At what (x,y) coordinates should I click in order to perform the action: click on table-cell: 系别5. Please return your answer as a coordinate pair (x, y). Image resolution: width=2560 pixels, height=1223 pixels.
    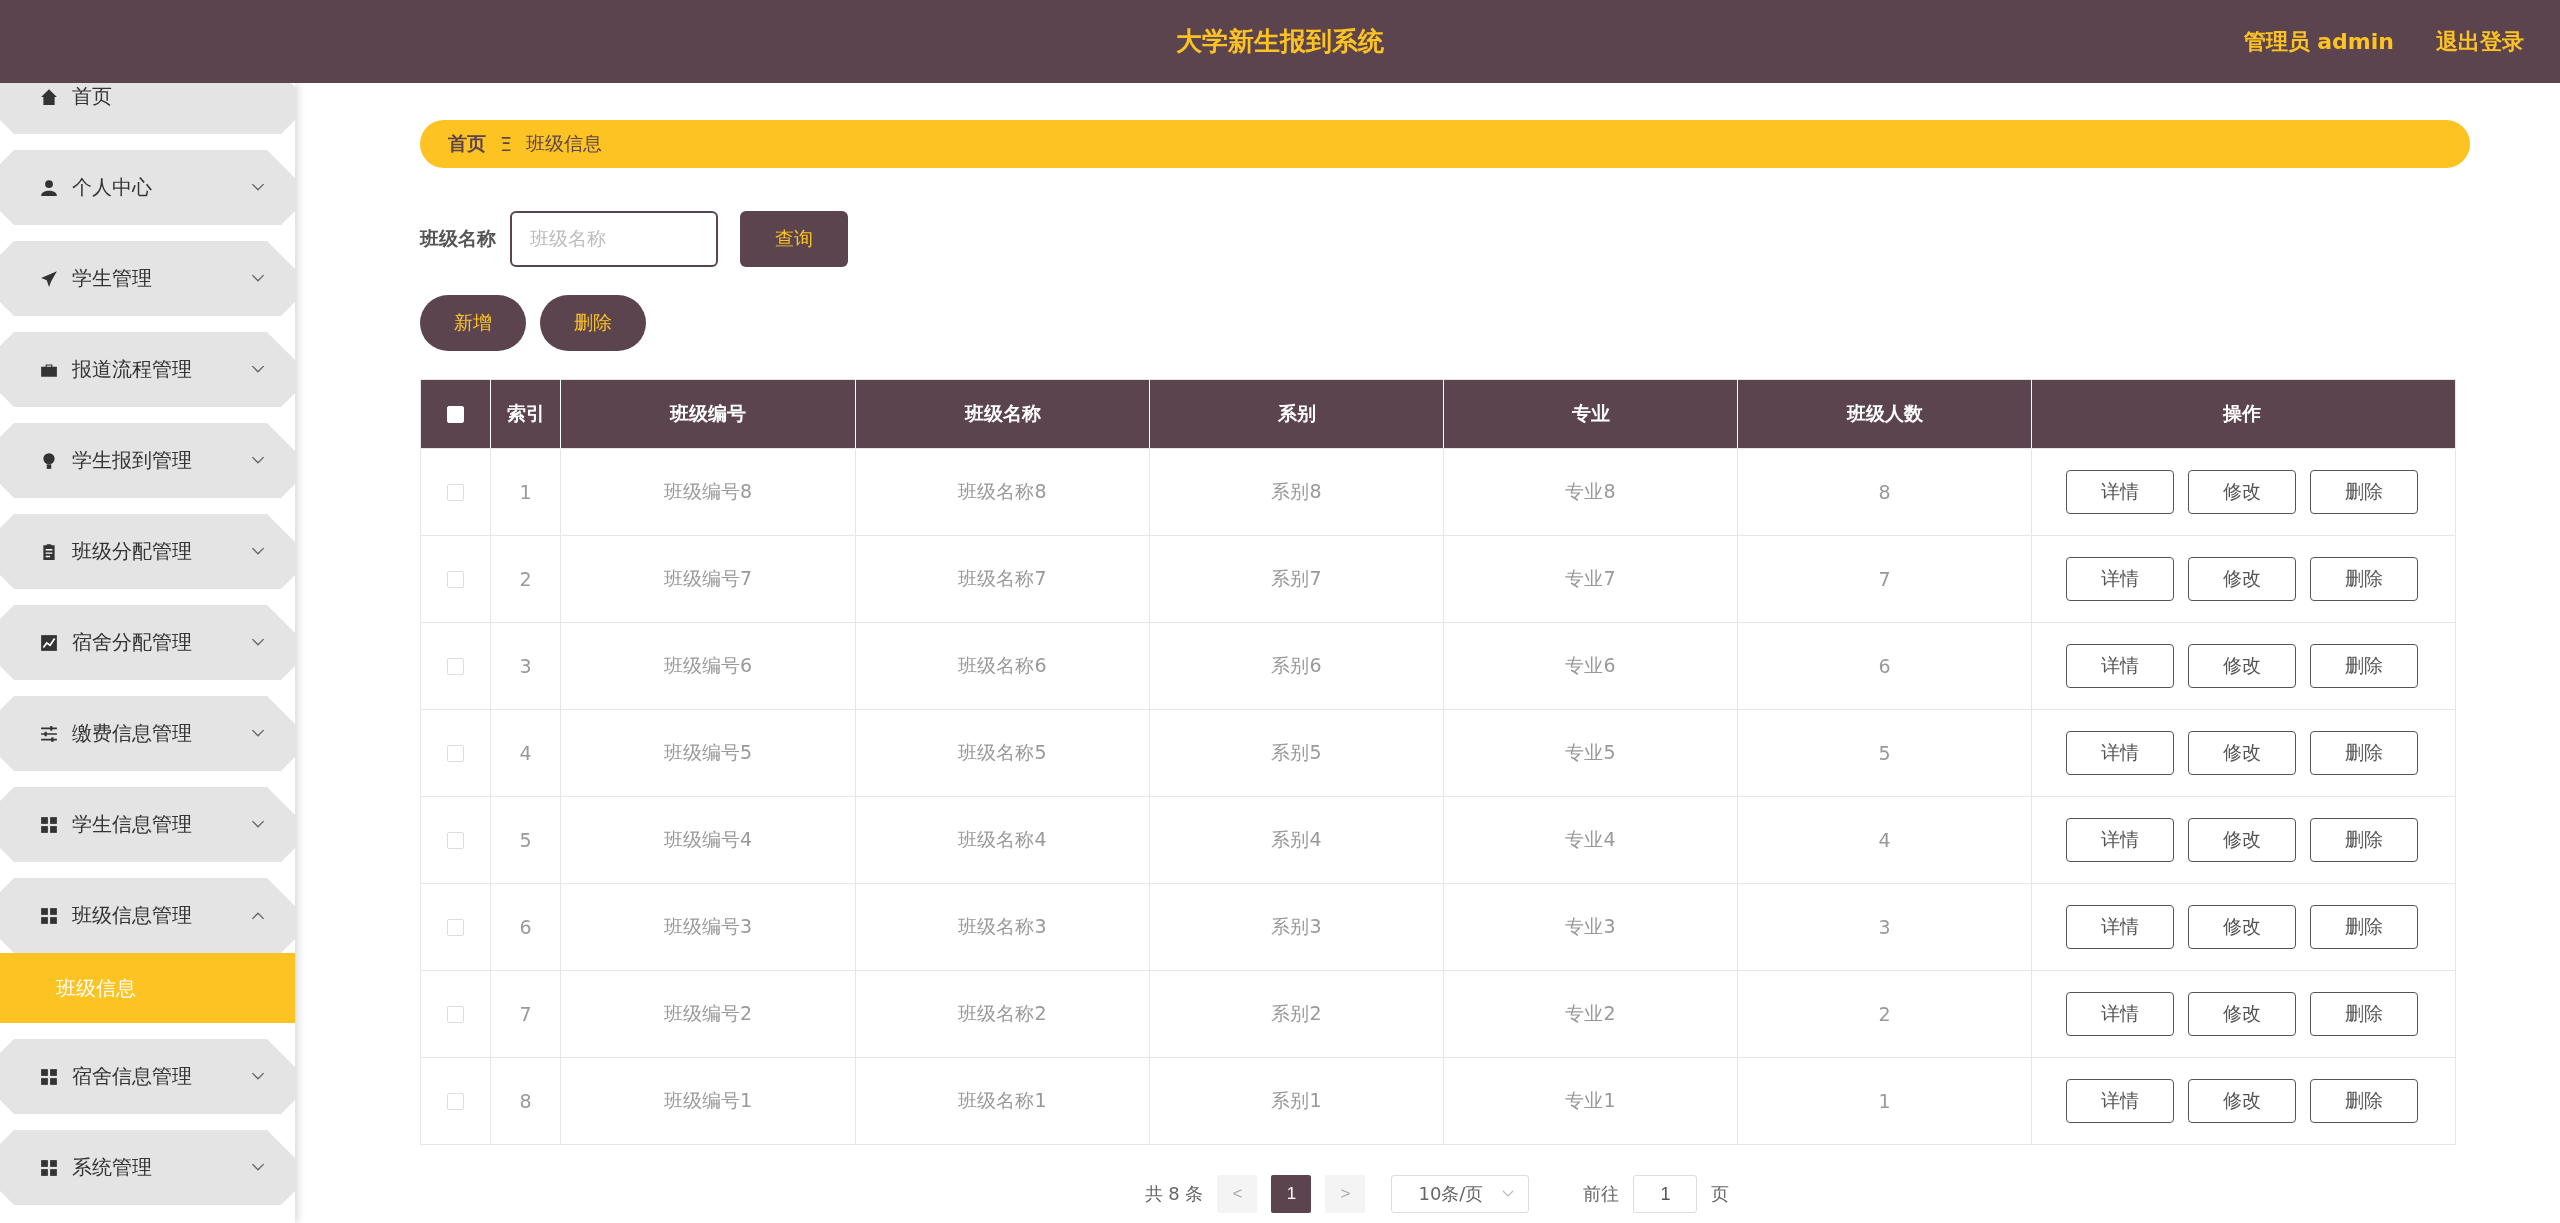
    Looking at the image, I should click on (1296, 753).